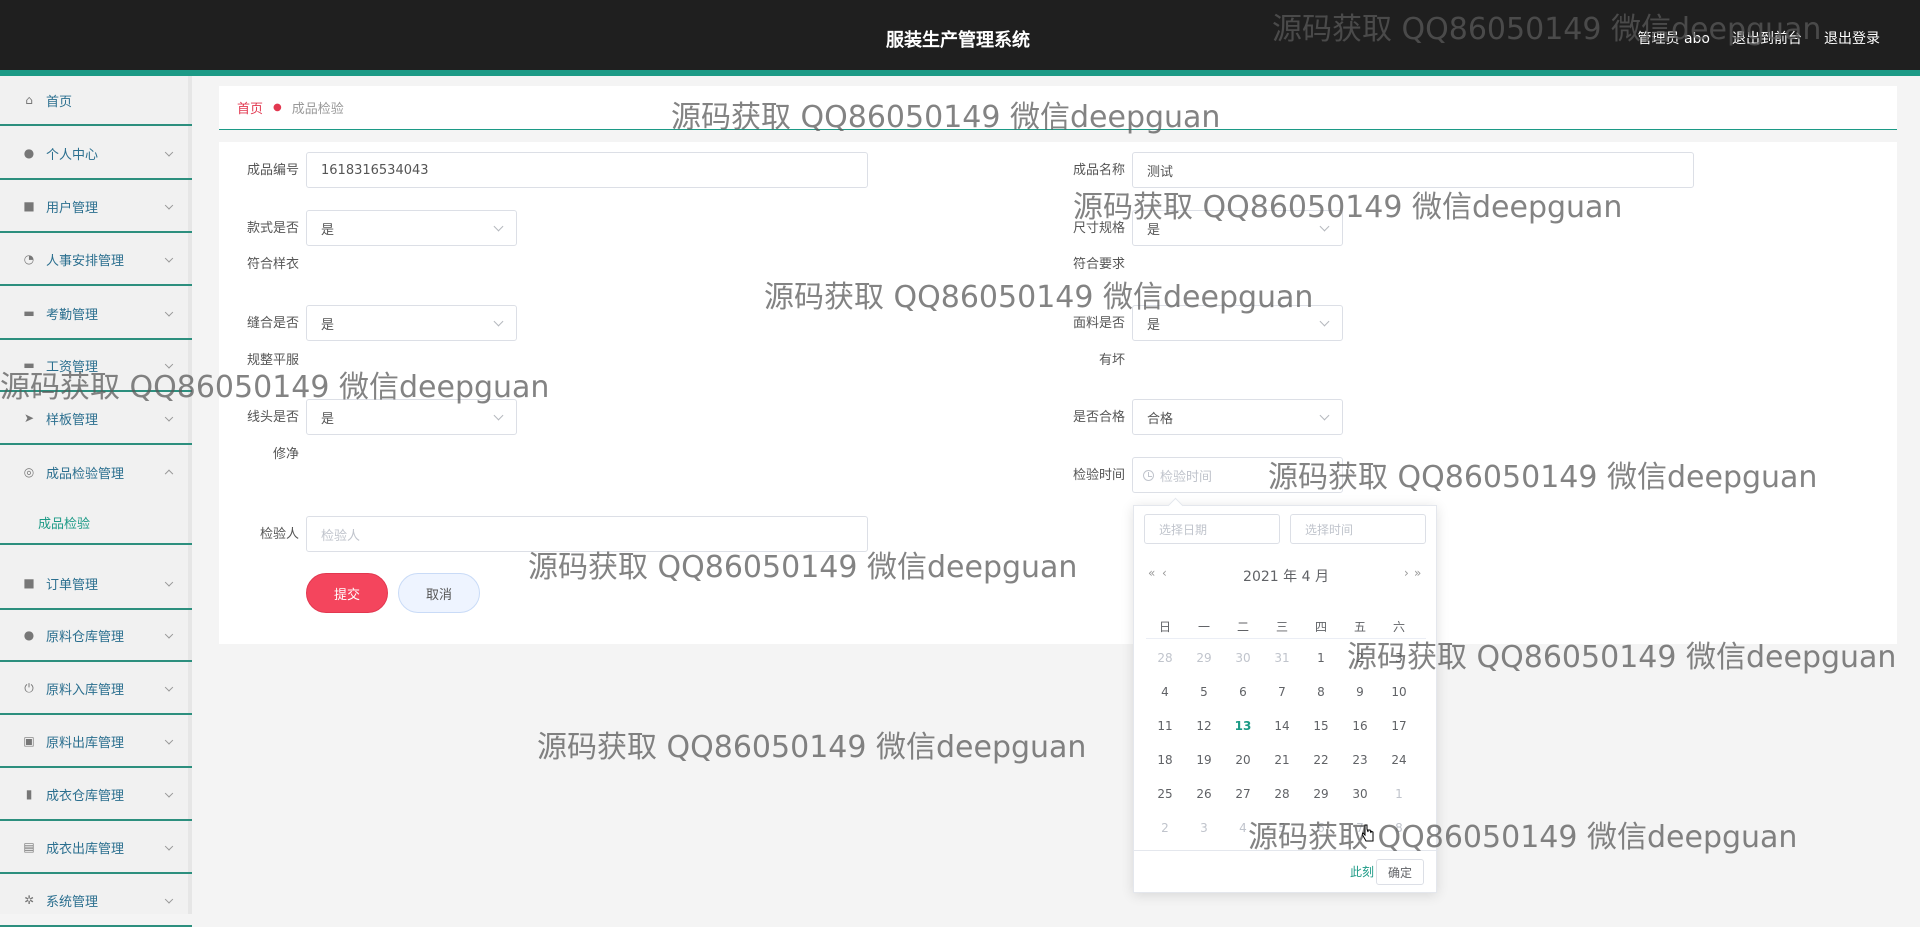 The image size is (1920, 927). I want to click on time-input: 检验时间, so click(1237, 475).